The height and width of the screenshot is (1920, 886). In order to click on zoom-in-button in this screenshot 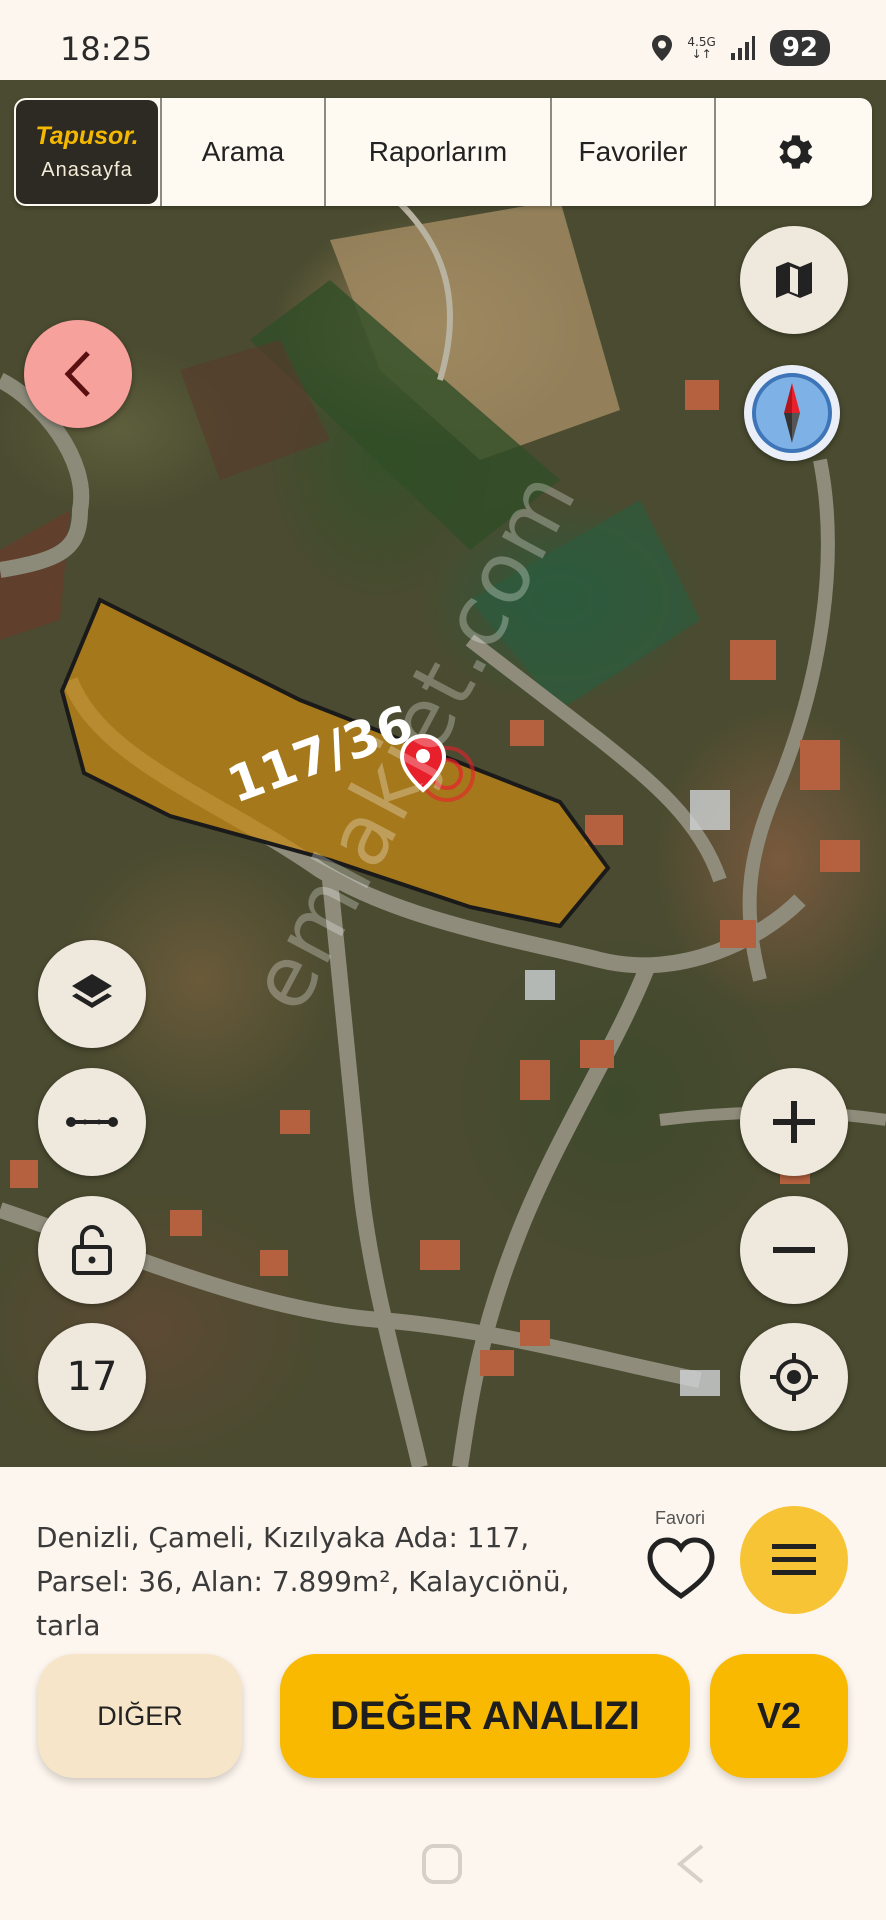, I will do `click(794, 1122)`.